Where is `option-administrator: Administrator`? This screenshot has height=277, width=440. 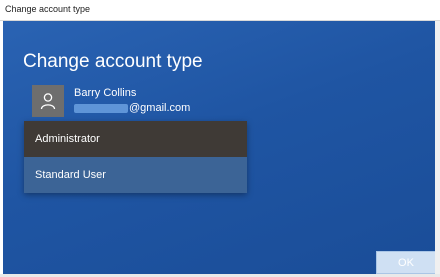 option-administrator: Administrator is located at coordinates (135, 139).